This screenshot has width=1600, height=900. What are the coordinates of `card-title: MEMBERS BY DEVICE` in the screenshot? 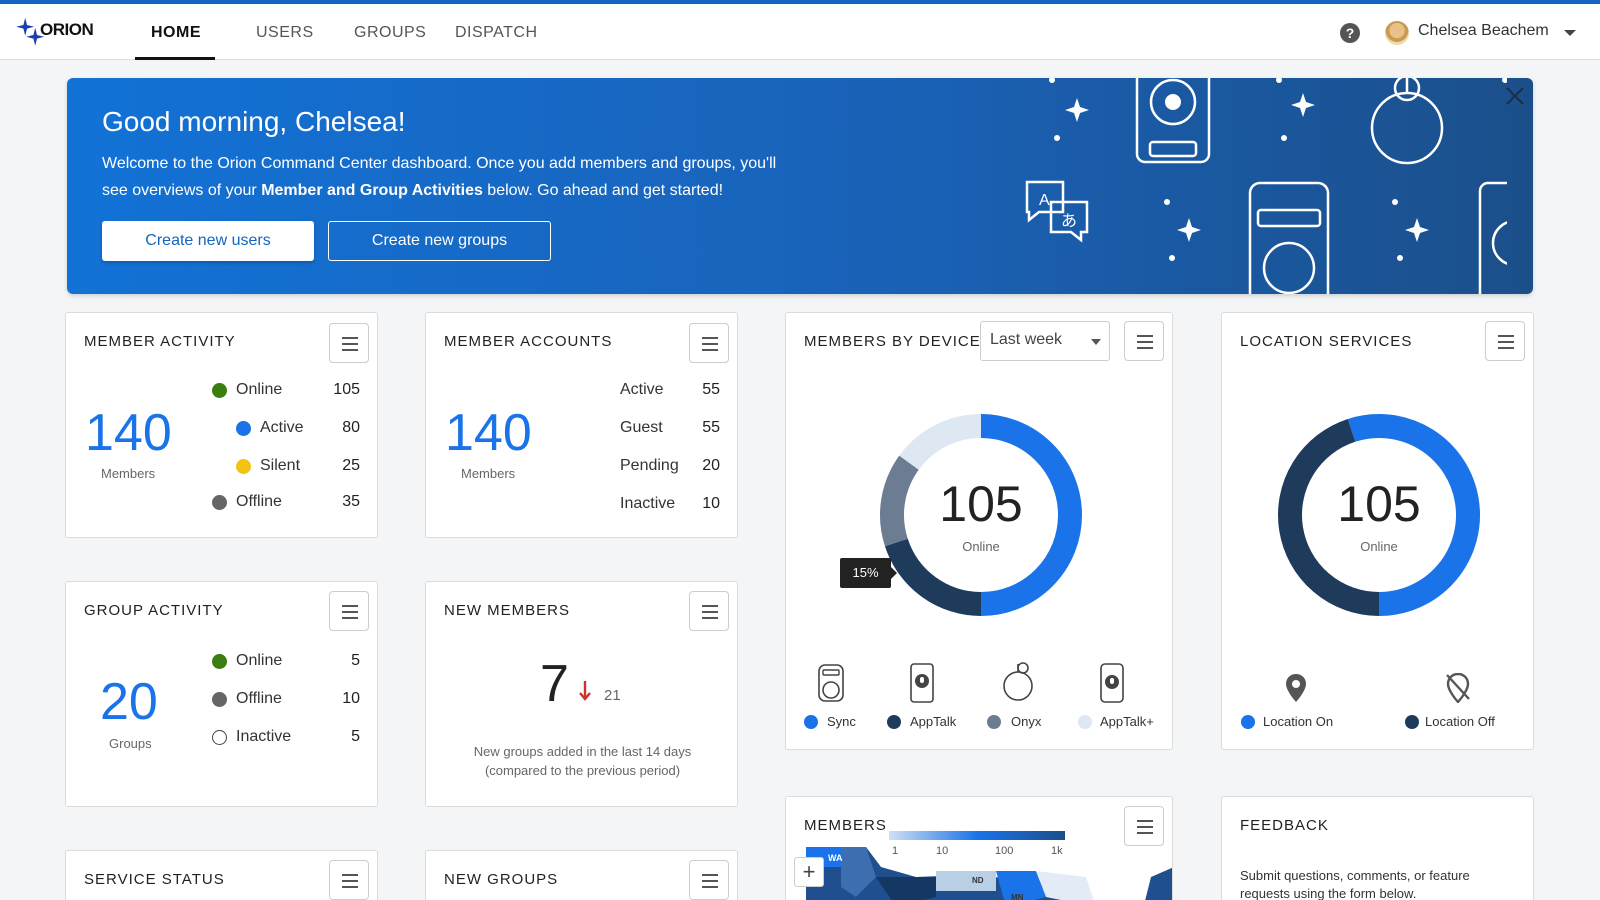 It's located at (892, 341).